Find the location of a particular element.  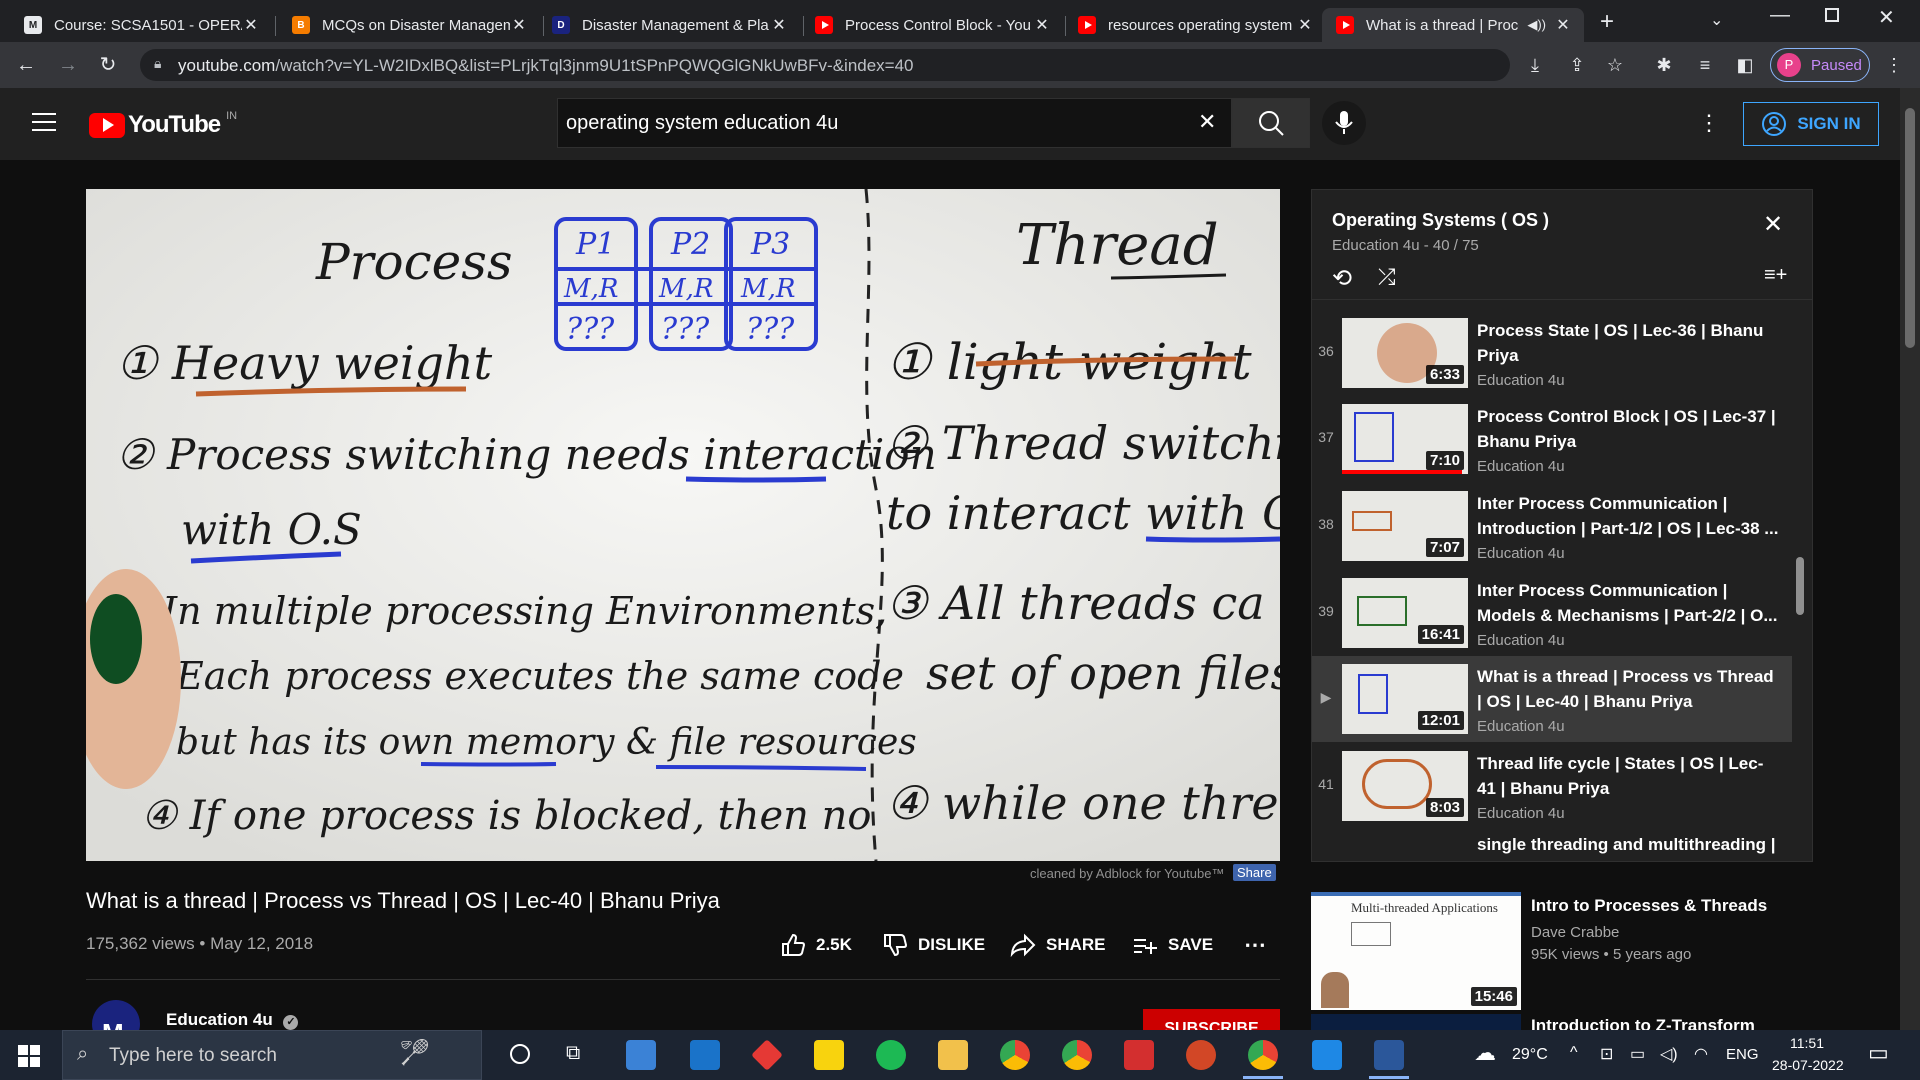

temperature: 29°C is located at coordinates (1530, 1055).